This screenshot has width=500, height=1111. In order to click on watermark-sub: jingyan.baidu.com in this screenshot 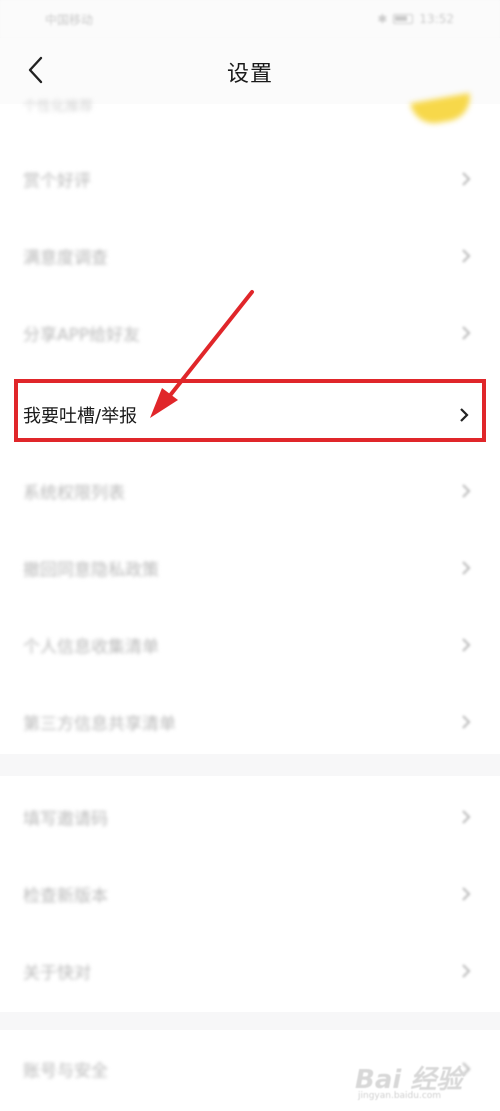, I will do `click(400, 1096)`.